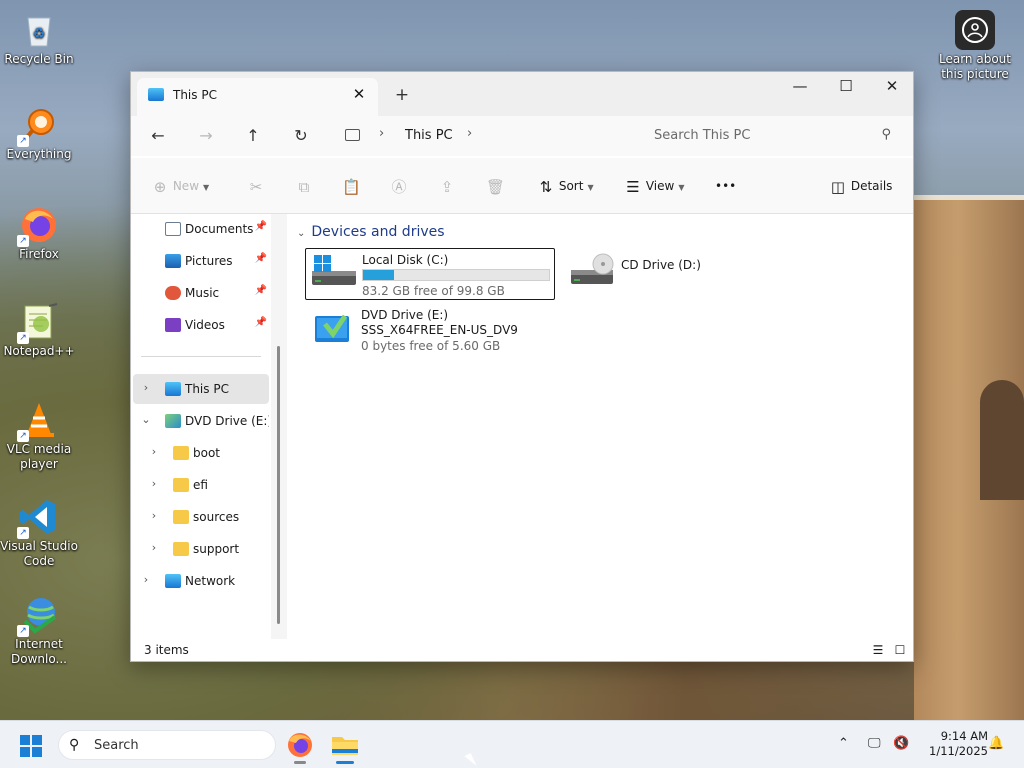 The width and height of the screenshot is (1024, 768). What do you see at coordinates (38, 421) in the screenshot?
I see `vlc-cone-icon: ↗` at bounding box center [38, 421].